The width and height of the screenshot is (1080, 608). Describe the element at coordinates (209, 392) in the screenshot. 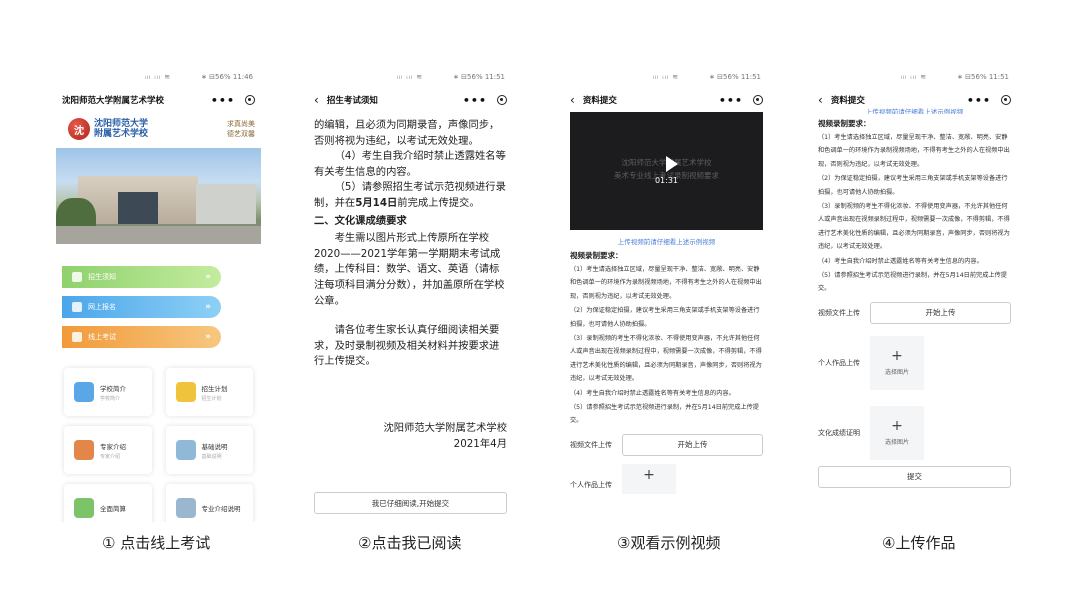

I see `card-enrollment-plan: 招生计划 招生计划` at that location.